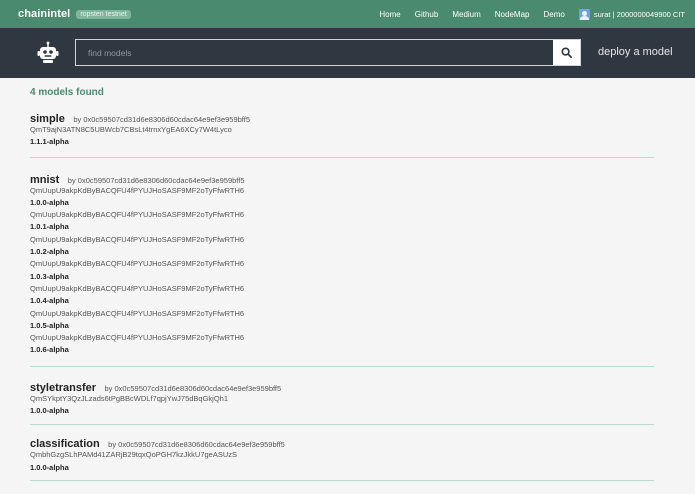 This screenshot has height=494, width=695. Describe the element at coordinates (466, 14) in the screenshot. I see `nav-medium-link: Medium` at that location.